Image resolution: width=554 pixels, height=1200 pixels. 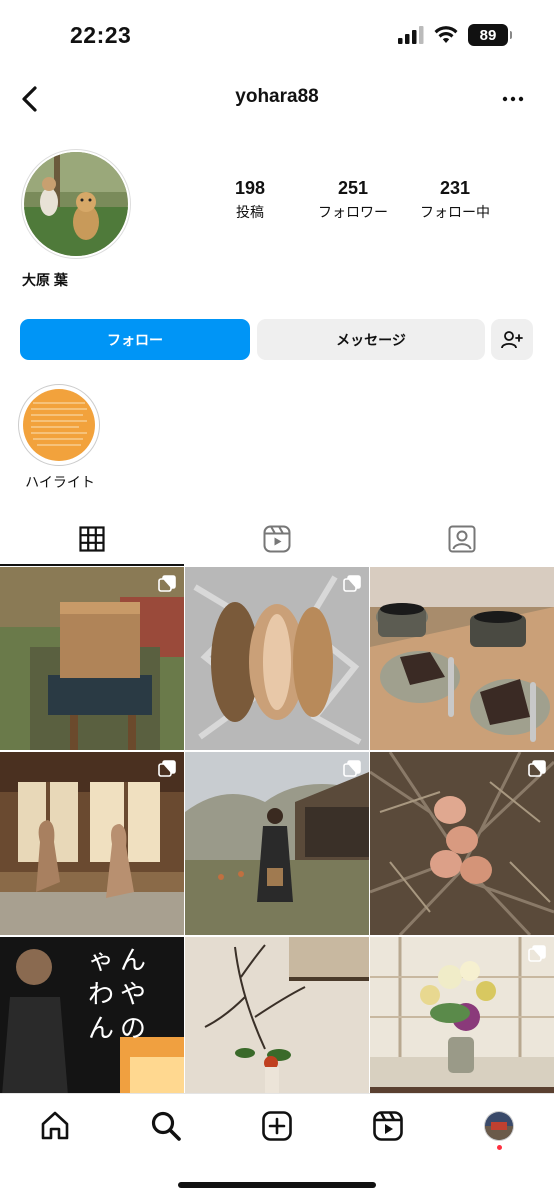 I want to click on stat-label: フォロー中, so click(x=455, y=212).